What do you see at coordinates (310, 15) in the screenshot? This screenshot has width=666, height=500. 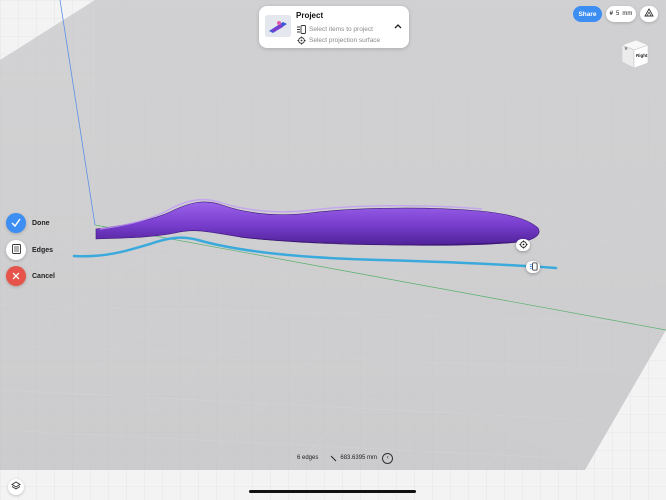 I see `project-panel-title: Project` at bounding box center [310, 15].